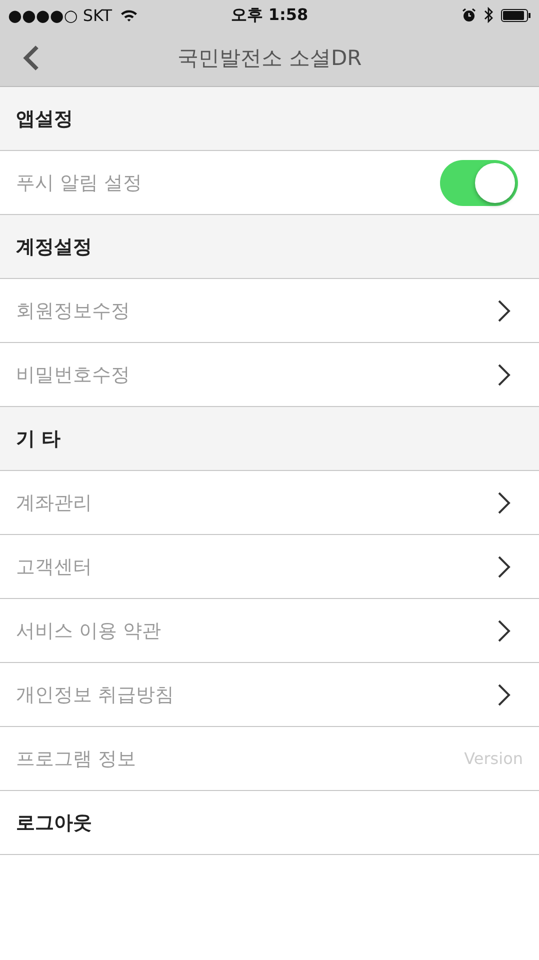 The image size is (539, 960). What do you see at coordinates (269, 503) in the screenshot?
I see `menu-item: 계좌관리` at bounding box center [269, 503].